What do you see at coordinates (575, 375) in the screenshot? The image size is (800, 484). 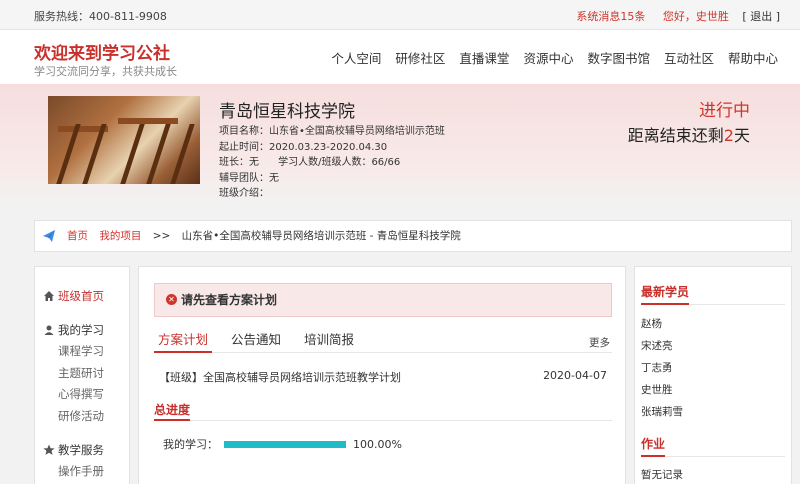 I see `plan-date: 2020-04-07` at bounding box center [575, 375].